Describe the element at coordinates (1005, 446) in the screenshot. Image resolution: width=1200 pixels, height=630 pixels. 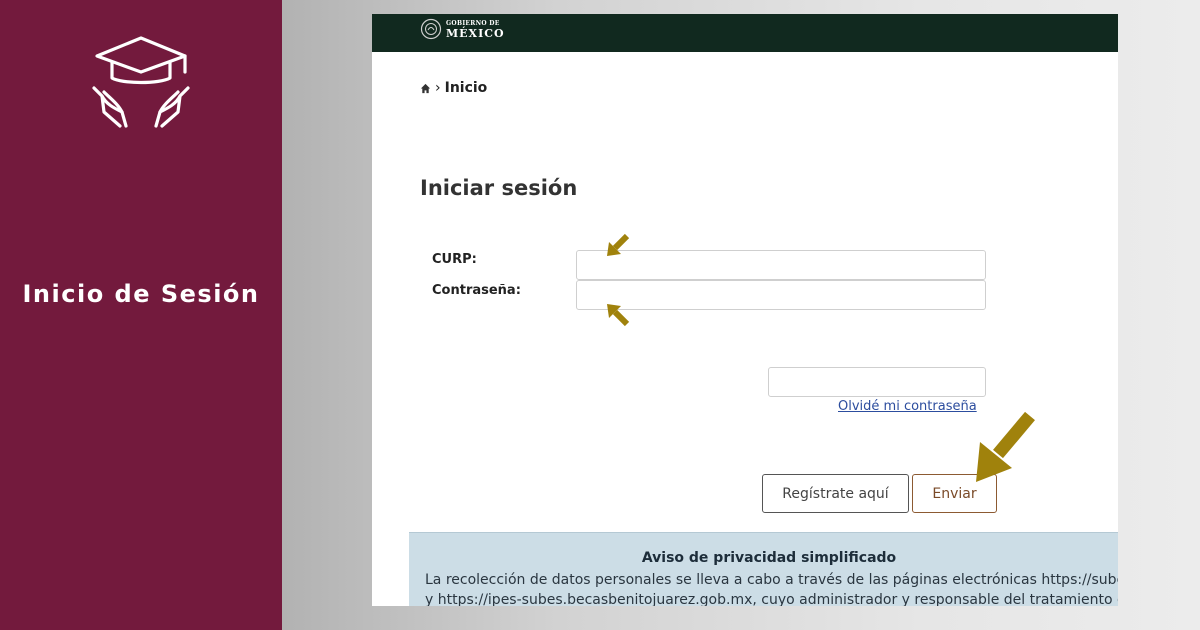
I see `submit-arrow-icon` at that location.